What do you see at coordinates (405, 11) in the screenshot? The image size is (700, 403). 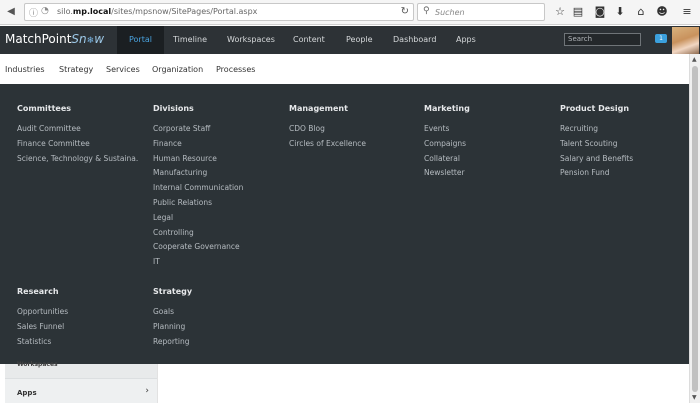 I see `reload-icon: ↻` at bounding box center [405, 11].